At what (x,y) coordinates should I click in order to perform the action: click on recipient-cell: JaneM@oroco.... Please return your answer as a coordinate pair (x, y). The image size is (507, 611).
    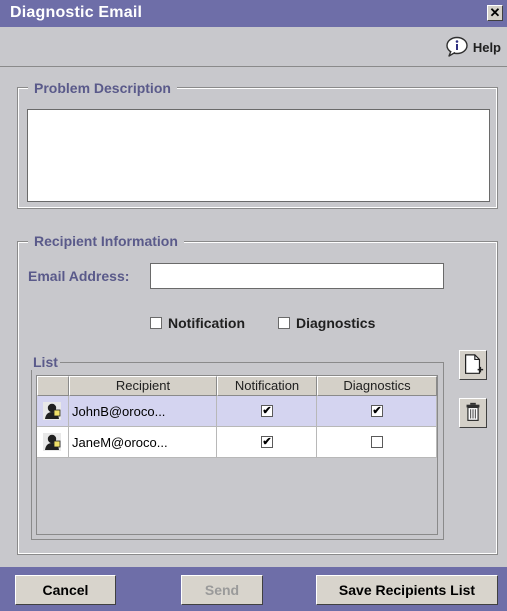
    Looking at the image, I should click on (143, 442).